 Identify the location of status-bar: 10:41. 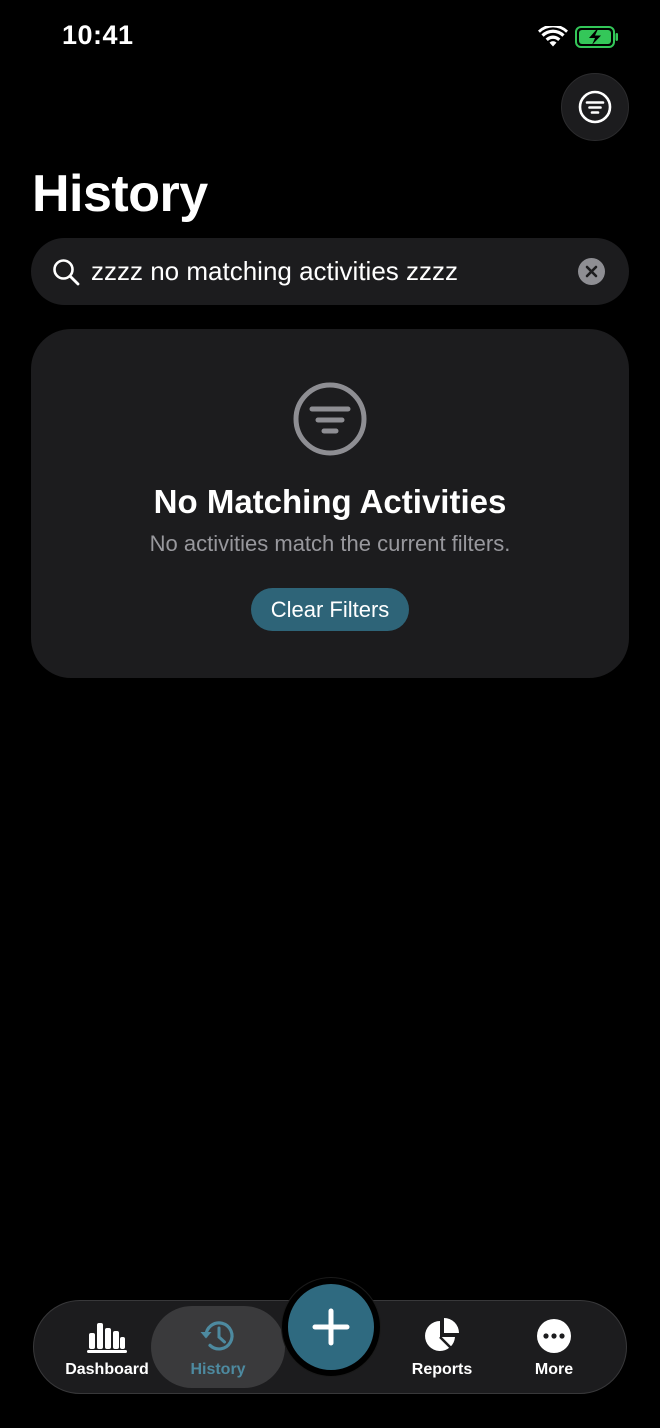
(330, 40).